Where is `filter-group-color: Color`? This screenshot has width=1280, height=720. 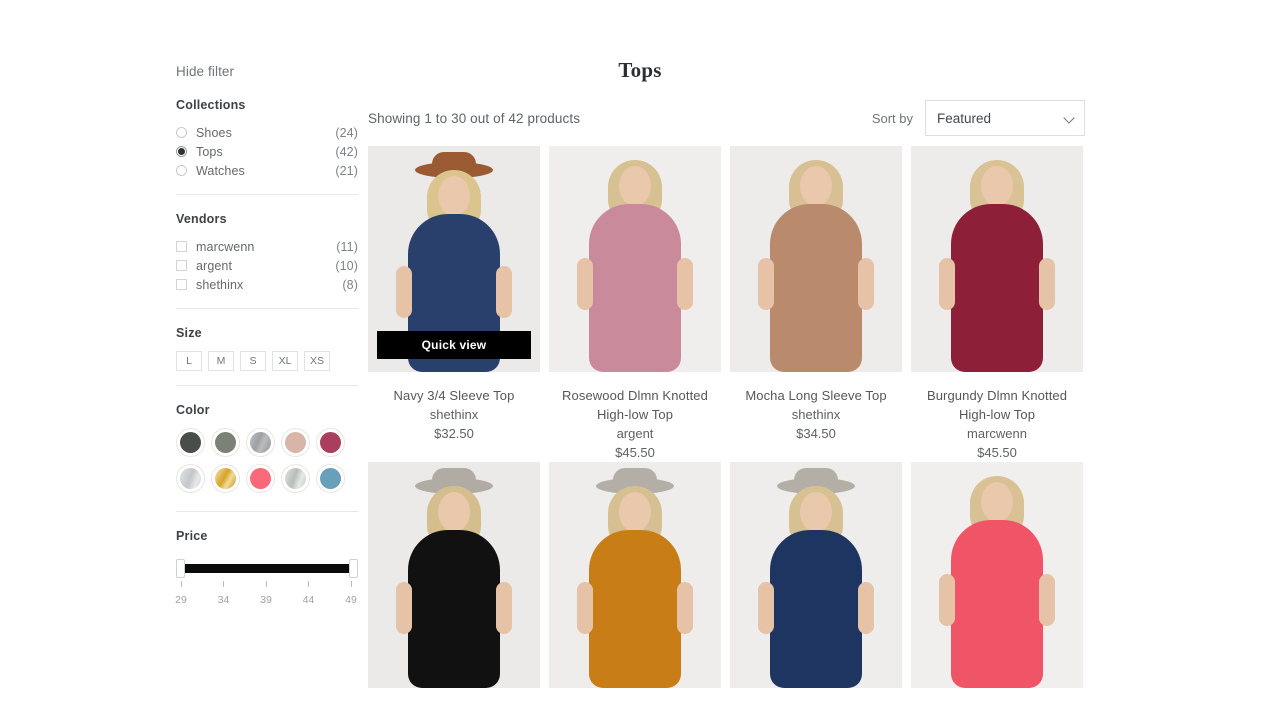
filter-group-color: Color is located at coordinates (267, 448).